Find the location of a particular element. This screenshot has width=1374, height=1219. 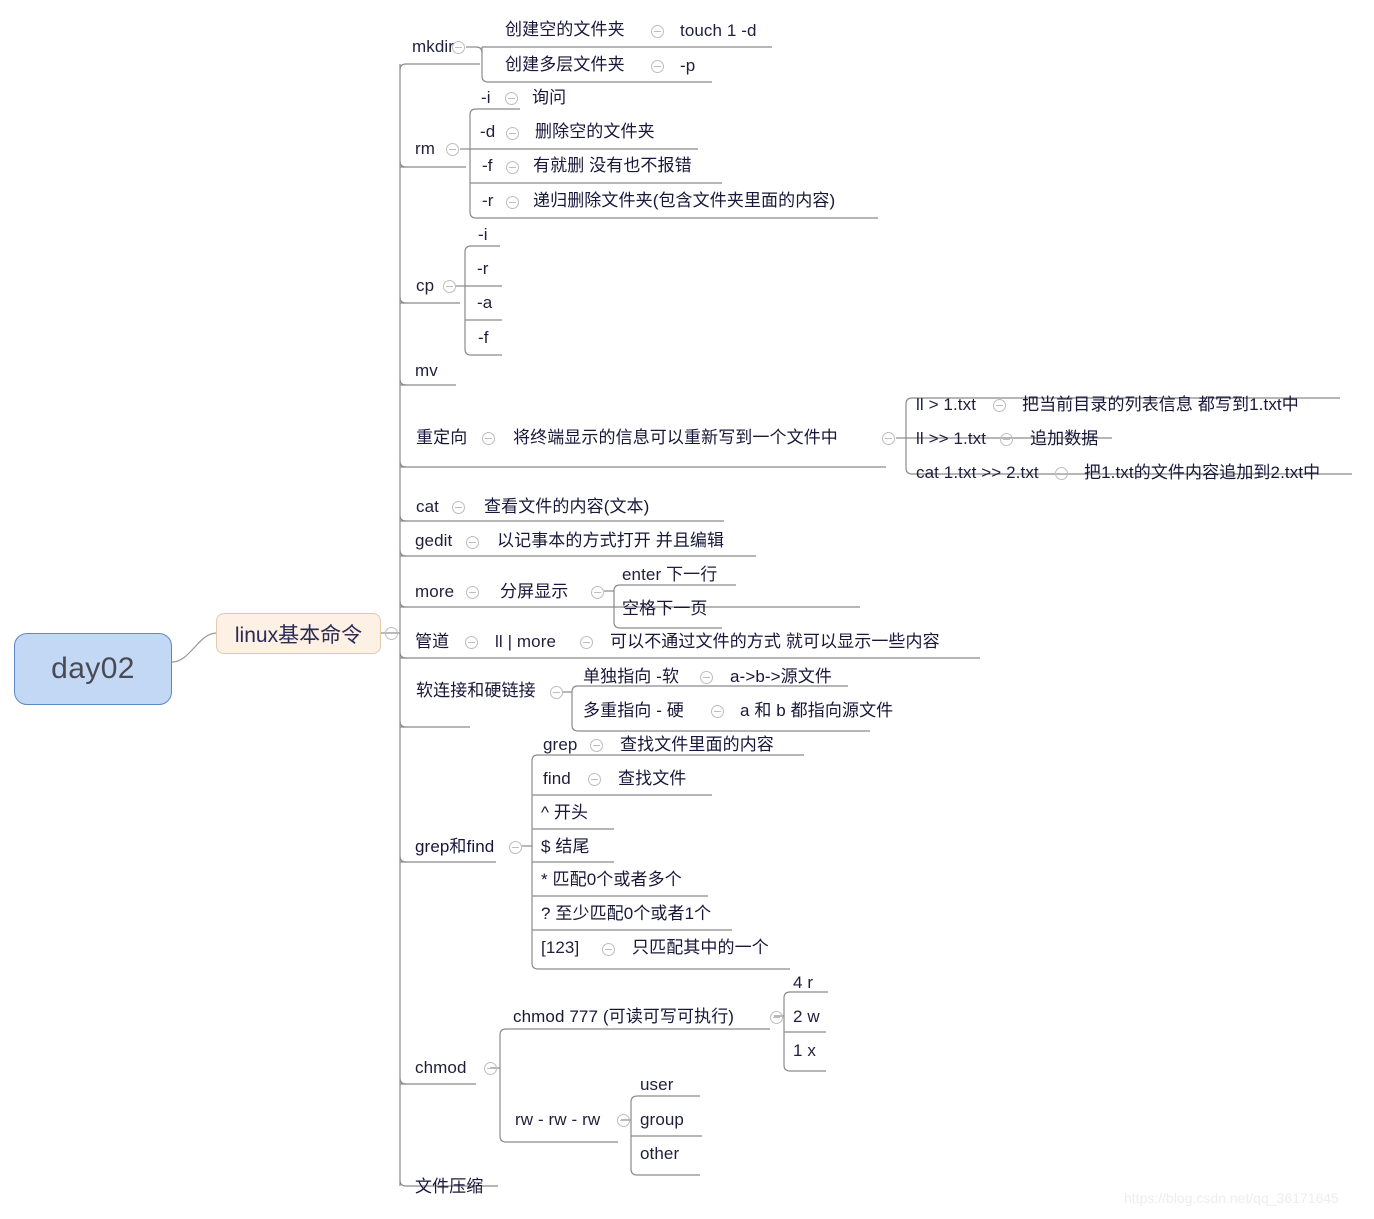

node-grep-desc: 查找文件里面的内容 is located at coordinates (697, 744).